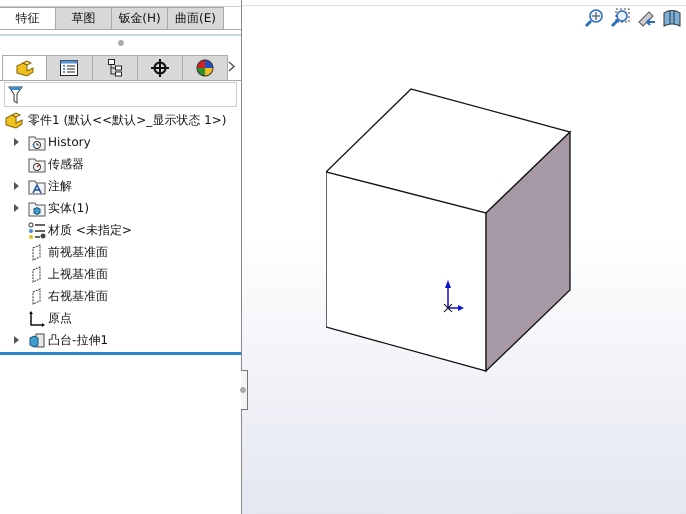 The image size is (686, 514). I want to click on history-folder-icon, so click(37, 142).